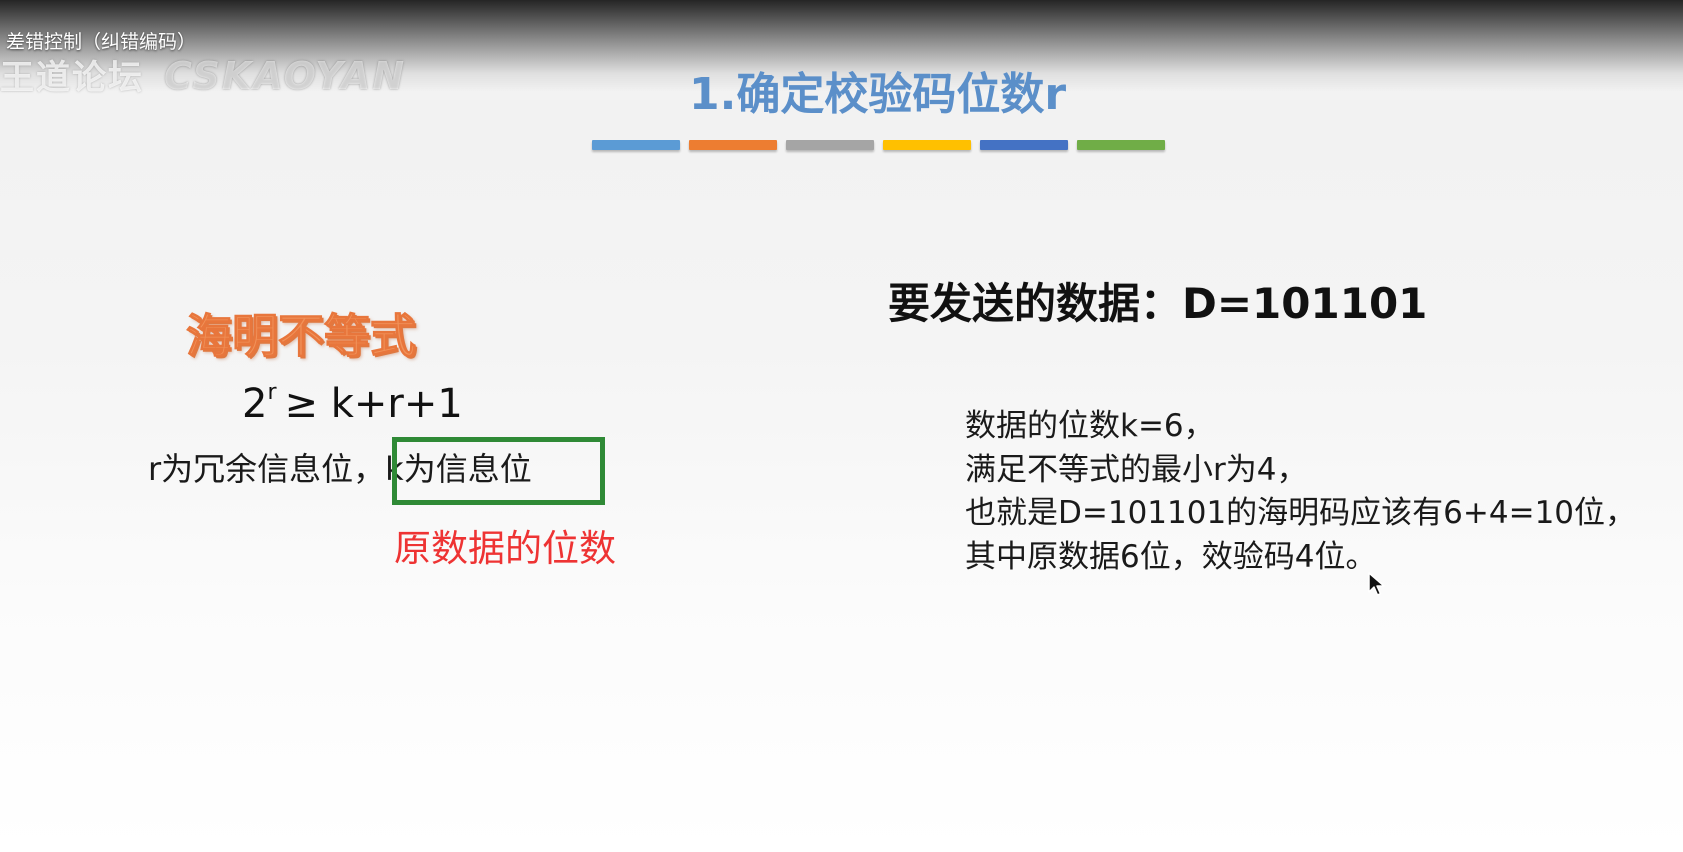  Describe the element at coordinates (877, 94) in the screenshot. I see `slide-title: 1.确定校验码位数r` at that location.